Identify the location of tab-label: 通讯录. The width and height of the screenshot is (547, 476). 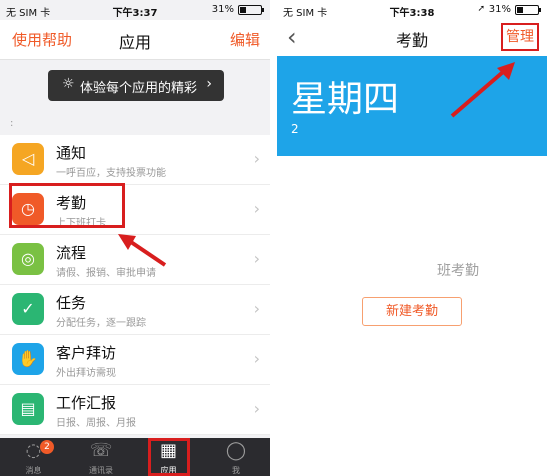
(101, 470).